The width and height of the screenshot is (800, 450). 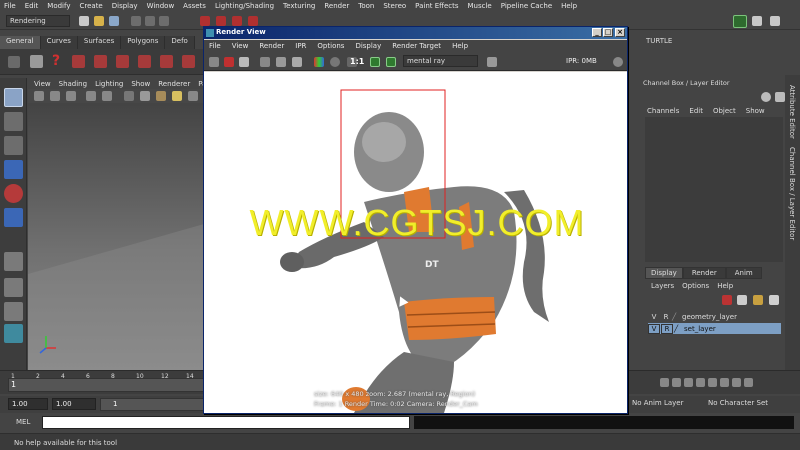 What do you see at coordinates (20, 42) in the screenshot?
I see `shelf-tab-general: General` at bounding box center [20, 42].